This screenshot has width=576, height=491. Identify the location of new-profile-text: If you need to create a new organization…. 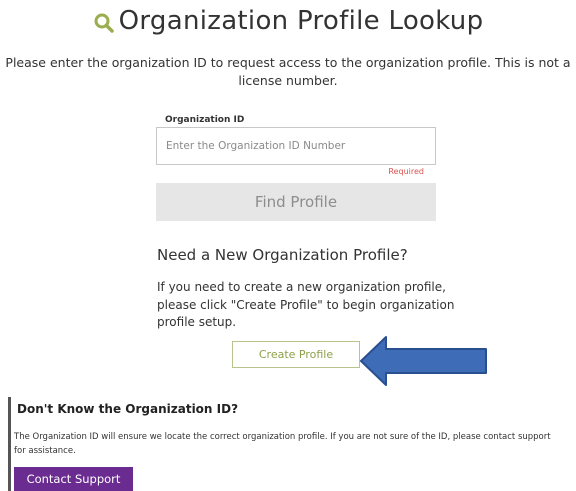
(306, 304).